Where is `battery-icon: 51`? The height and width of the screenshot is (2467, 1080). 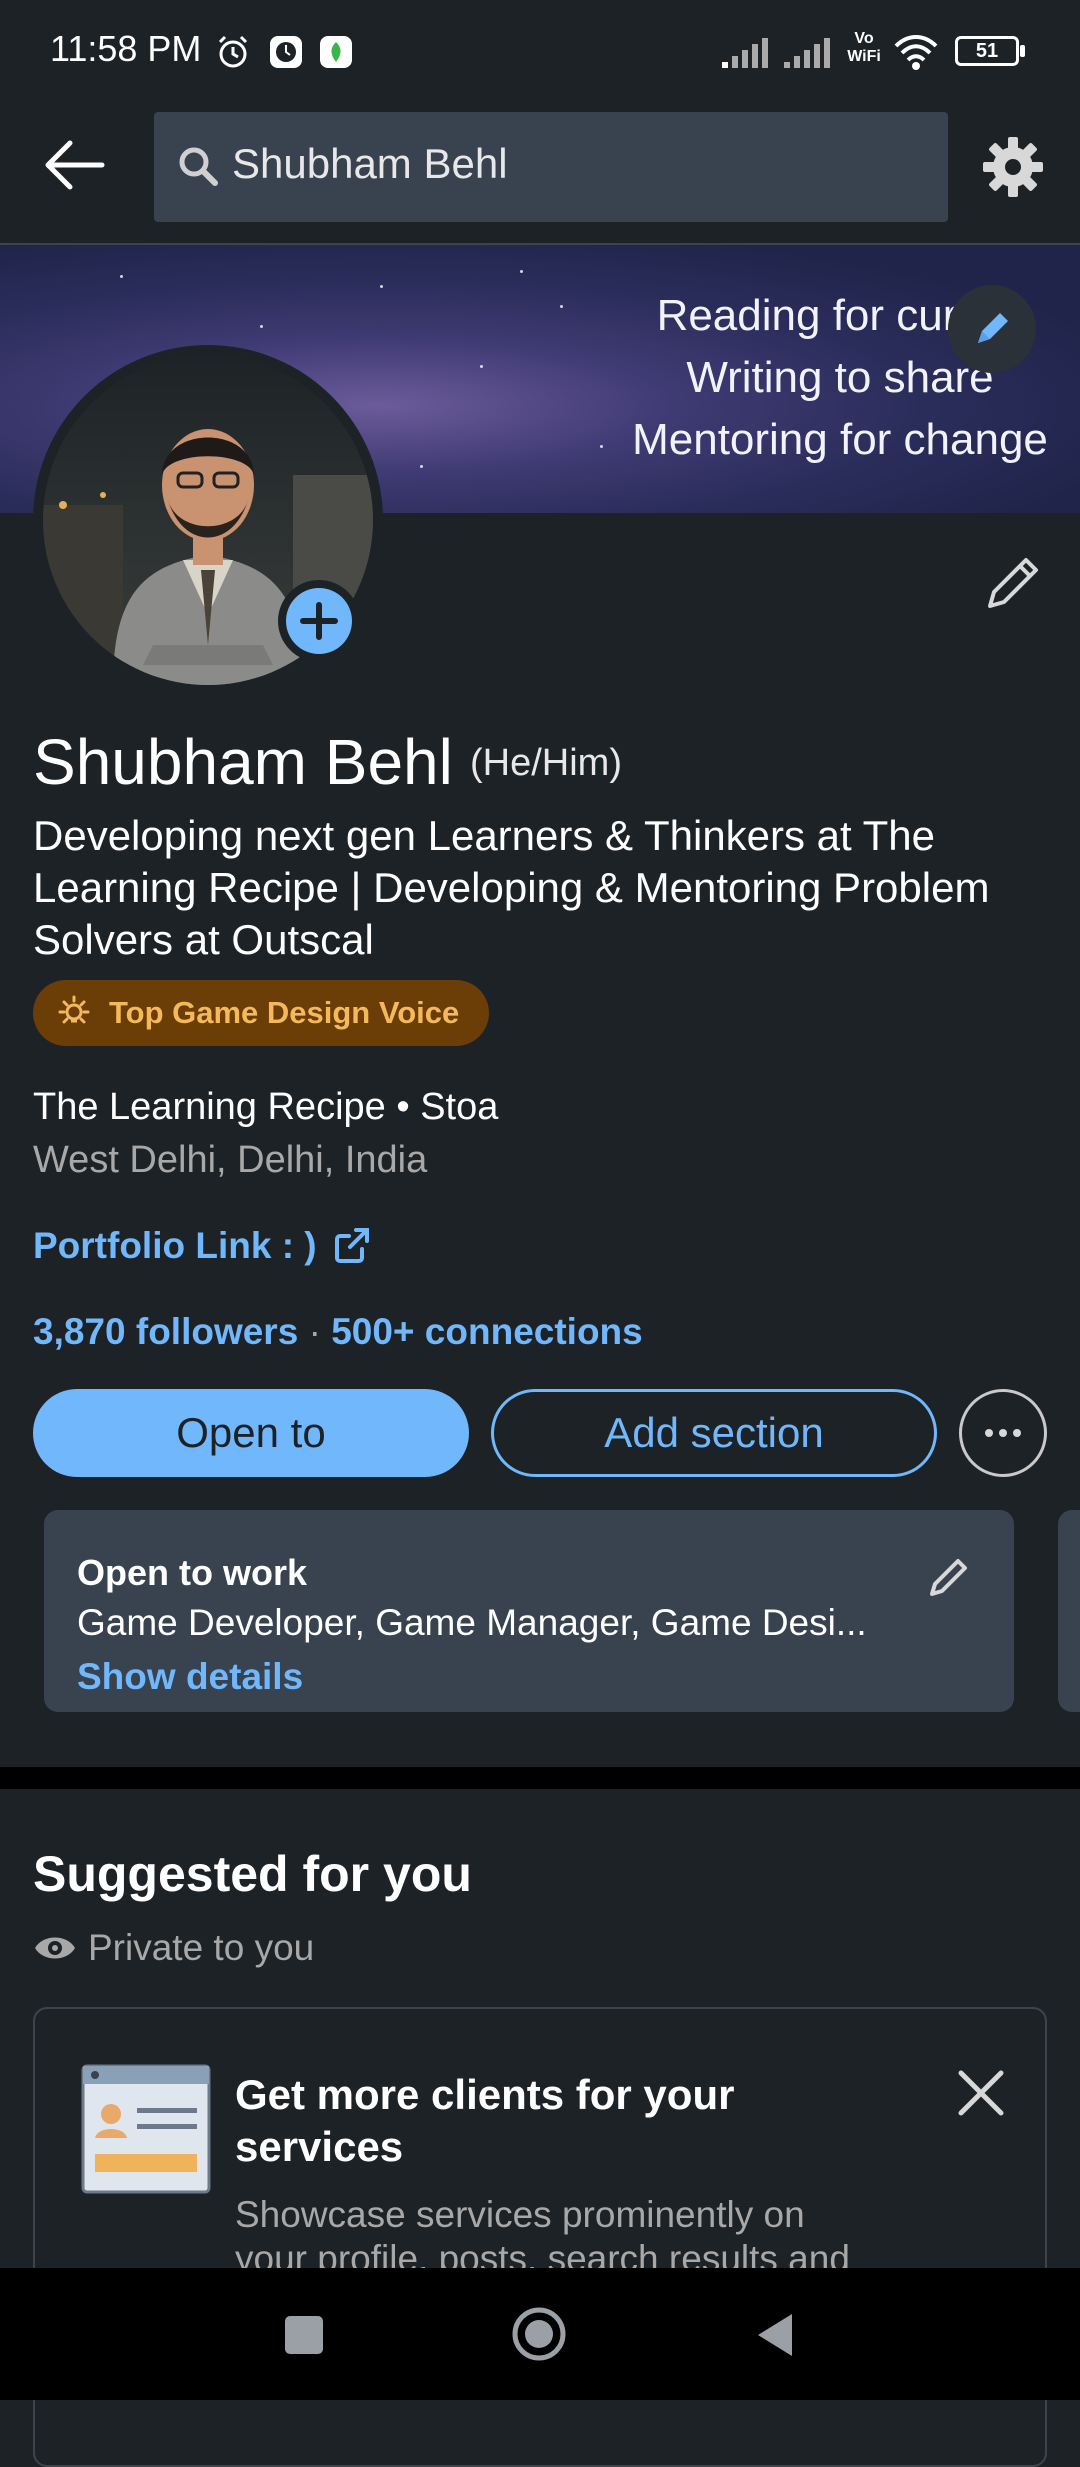 battery-icon: 51 is located at coordinates (987, 51).